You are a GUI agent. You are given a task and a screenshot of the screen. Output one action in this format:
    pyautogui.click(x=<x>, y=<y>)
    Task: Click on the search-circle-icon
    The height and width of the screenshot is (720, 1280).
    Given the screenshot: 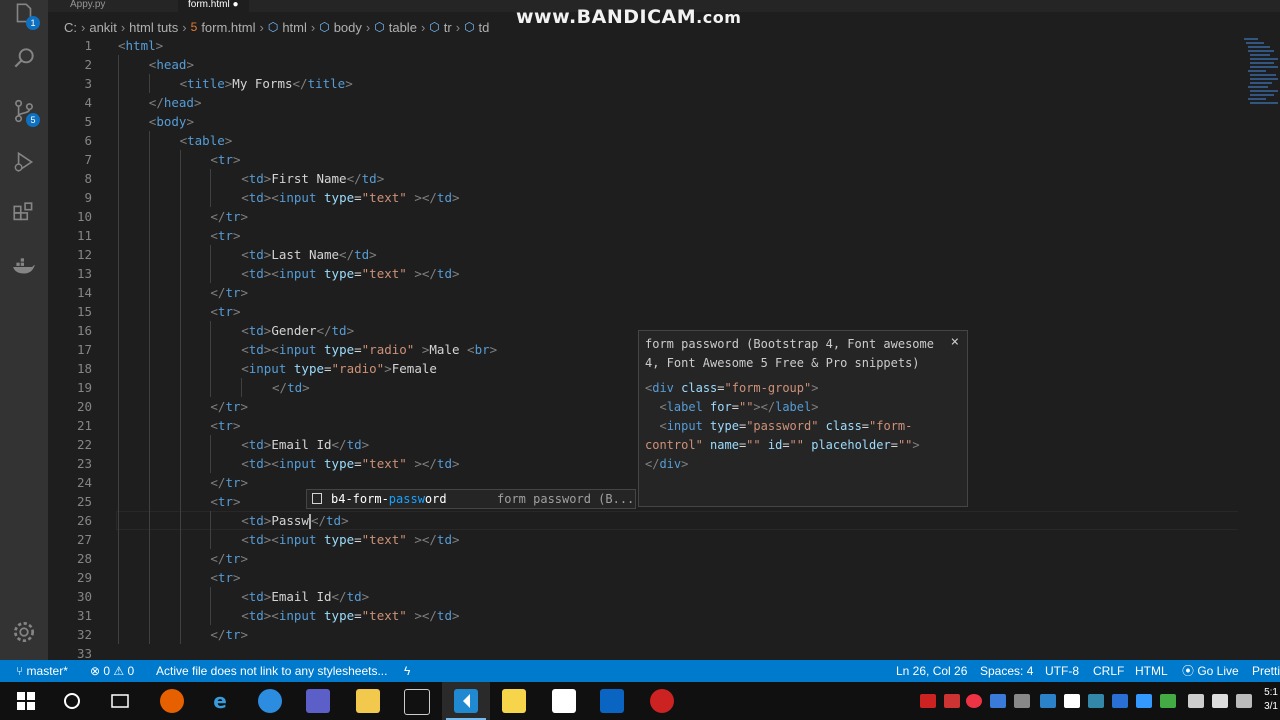 What is the action you would take?
    pyautogui.click(x=72, y=701)
    